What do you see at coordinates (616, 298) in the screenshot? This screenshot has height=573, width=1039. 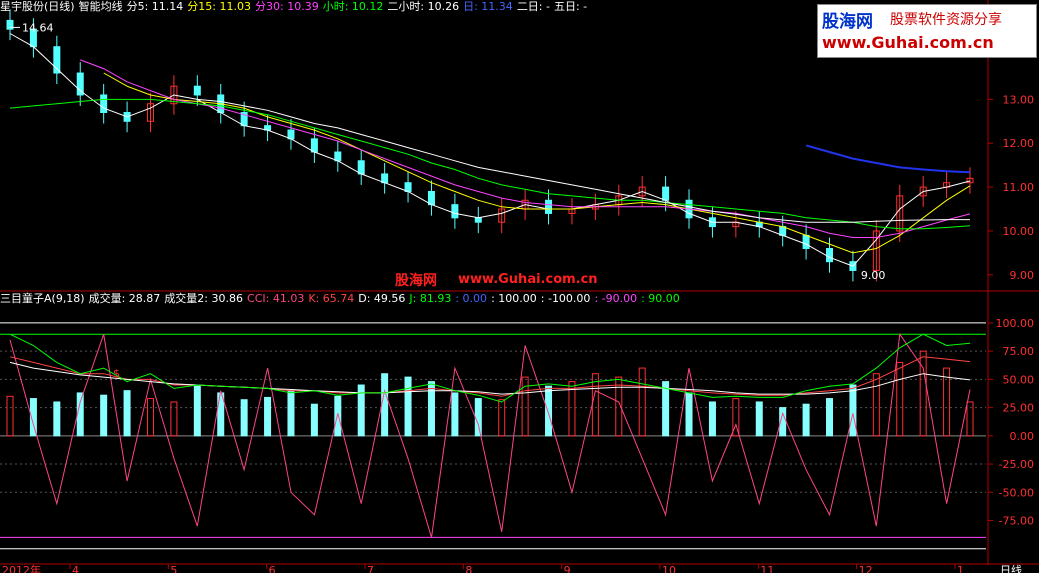 I see `indicator-legend-item-9: : -90.00` at bounding box center [616, 298].